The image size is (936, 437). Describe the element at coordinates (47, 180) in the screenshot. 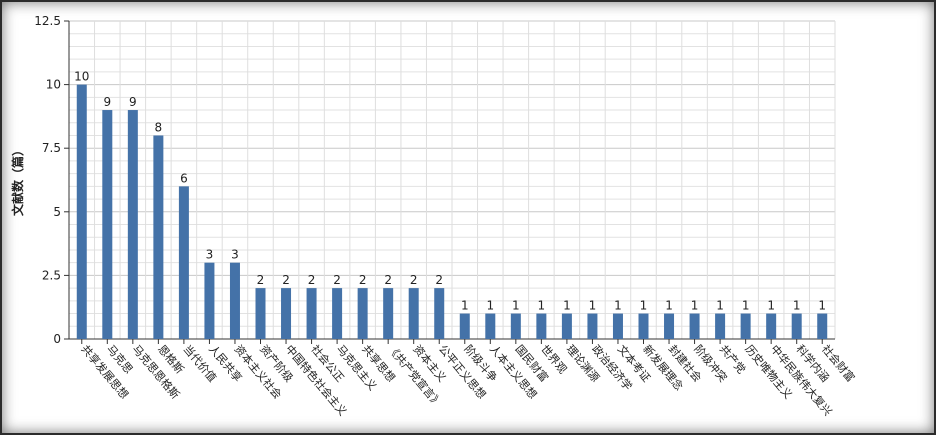

I see `y-tick-labels: 0 2.5 5 7.5 10 12.5` at that location.